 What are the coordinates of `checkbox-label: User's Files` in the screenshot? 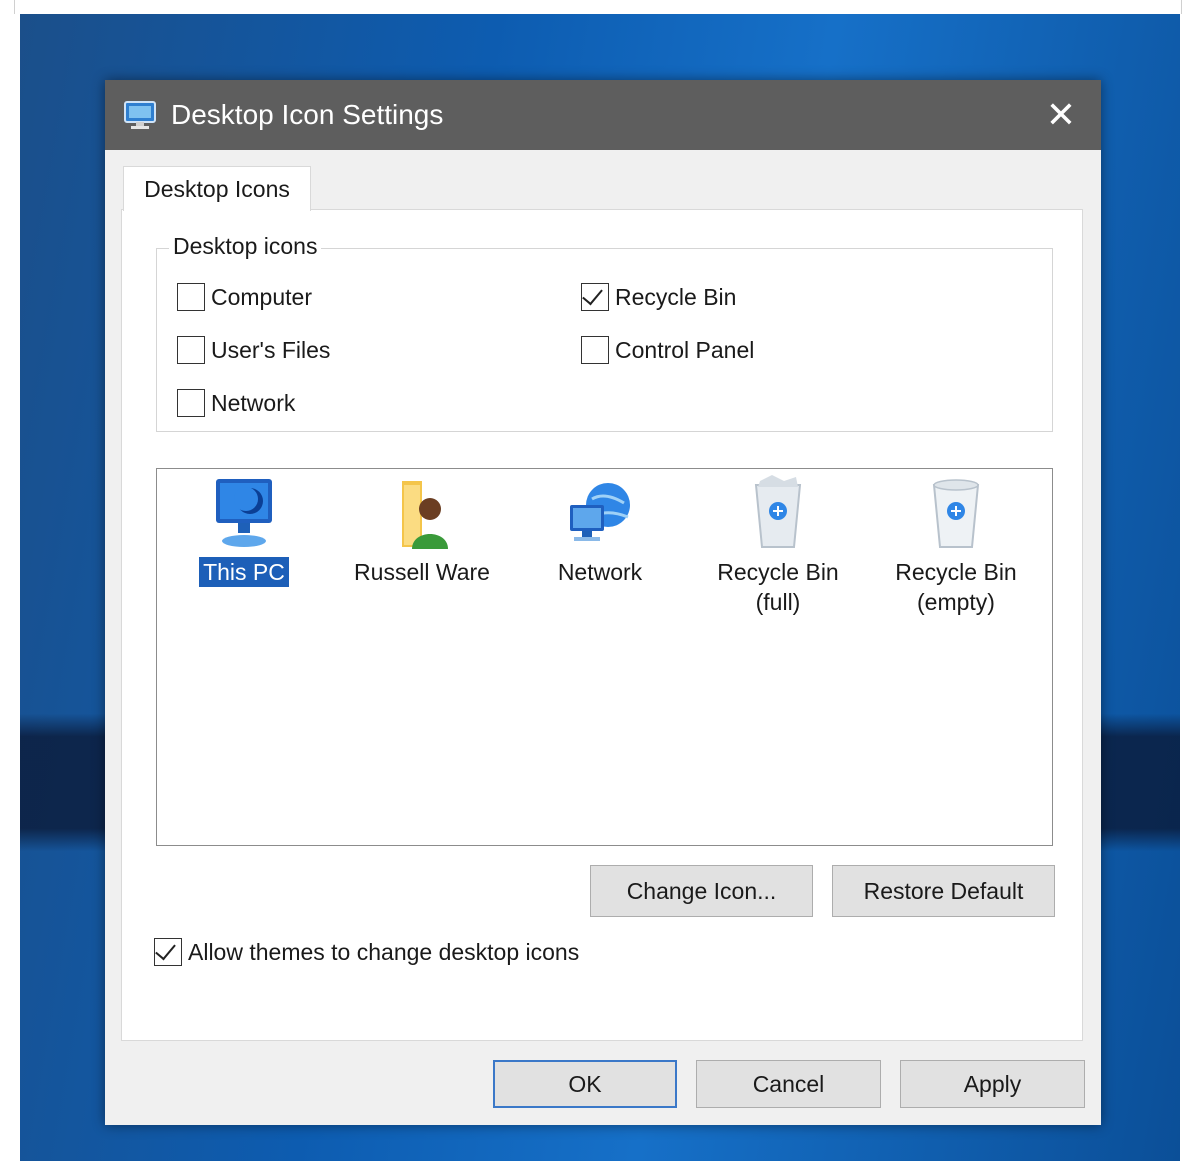 It's located at (271, 349).